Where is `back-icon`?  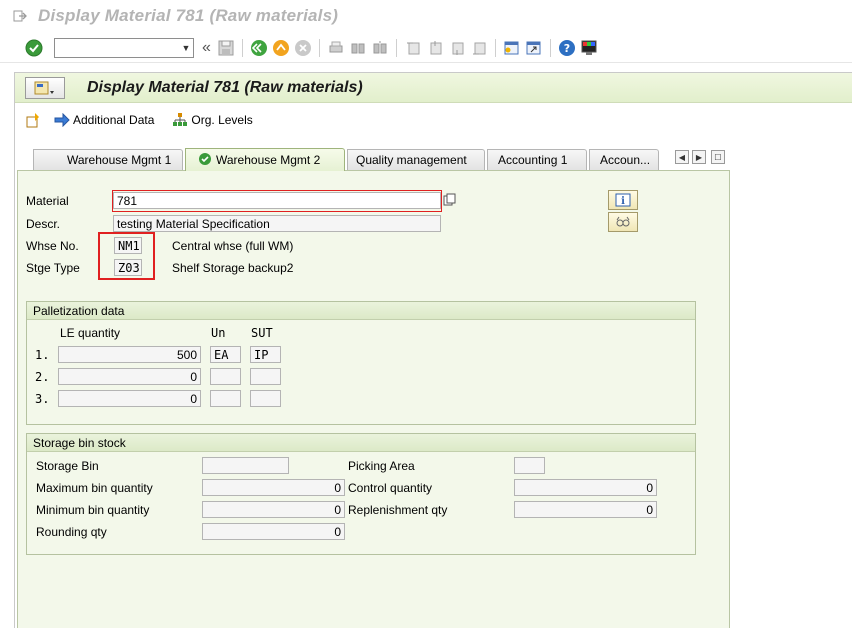 back-icon is located at coordinates (259, 48).